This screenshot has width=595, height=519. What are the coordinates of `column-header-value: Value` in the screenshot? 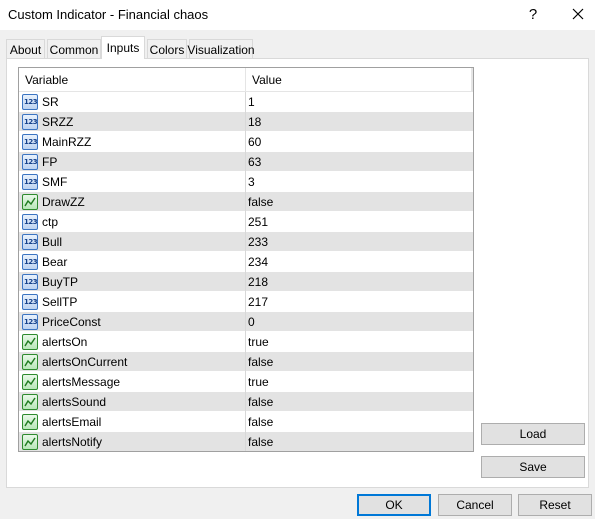 It's located at (358, 80).